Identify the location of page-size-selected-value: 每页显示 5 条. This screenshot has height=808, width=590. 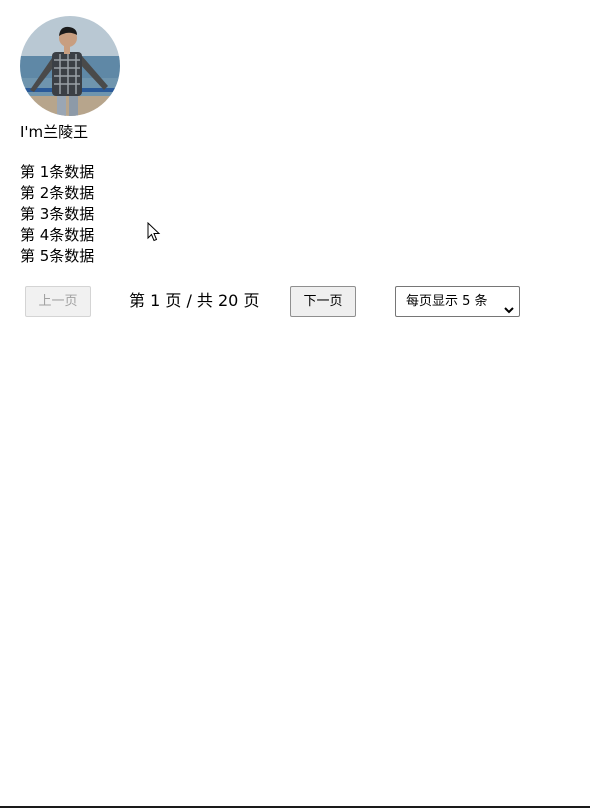
(447, 301).